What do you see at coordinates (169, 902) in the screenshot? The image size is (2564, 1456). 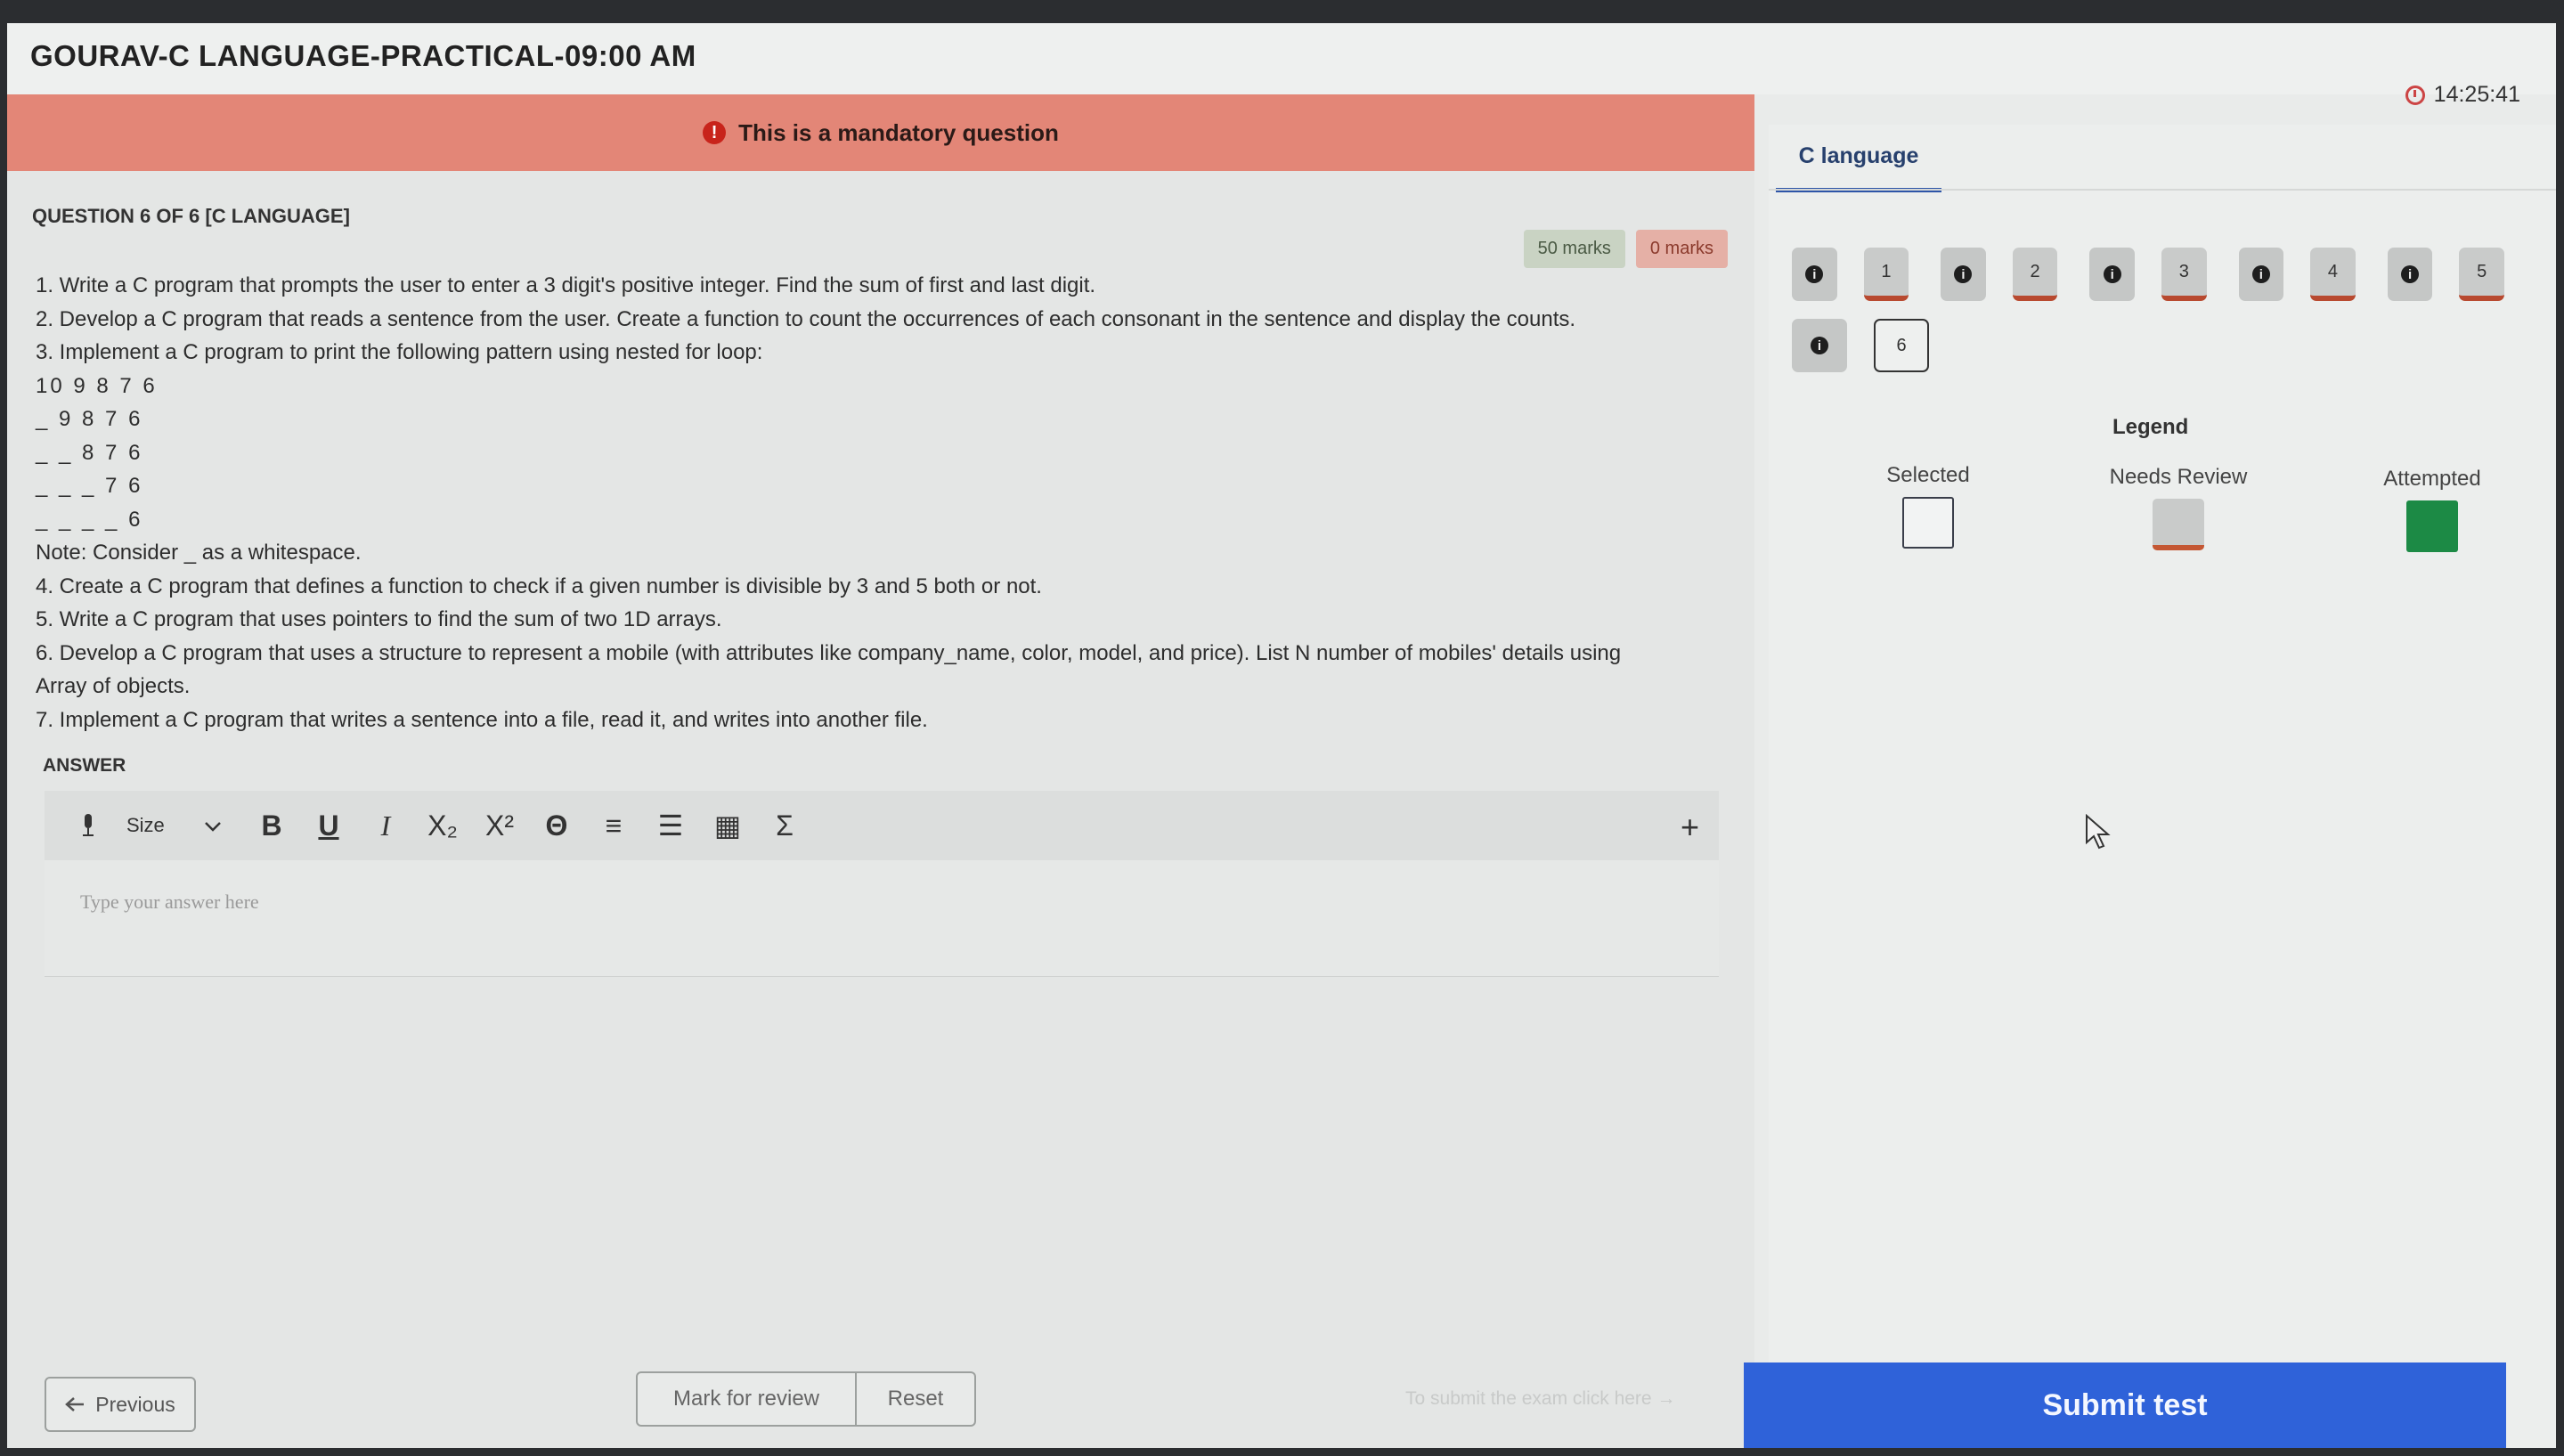 I see `answer-placeholder: Type your answer here` at bounding box center [169, 902].